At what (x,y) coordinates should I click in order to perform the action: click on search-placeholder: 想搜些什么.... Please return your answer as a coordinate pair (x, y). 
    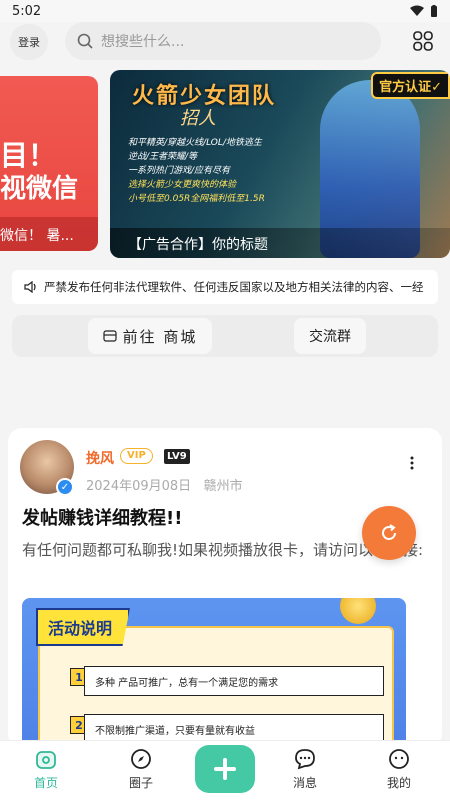
    Looking at the image, I should click on (143, 42).